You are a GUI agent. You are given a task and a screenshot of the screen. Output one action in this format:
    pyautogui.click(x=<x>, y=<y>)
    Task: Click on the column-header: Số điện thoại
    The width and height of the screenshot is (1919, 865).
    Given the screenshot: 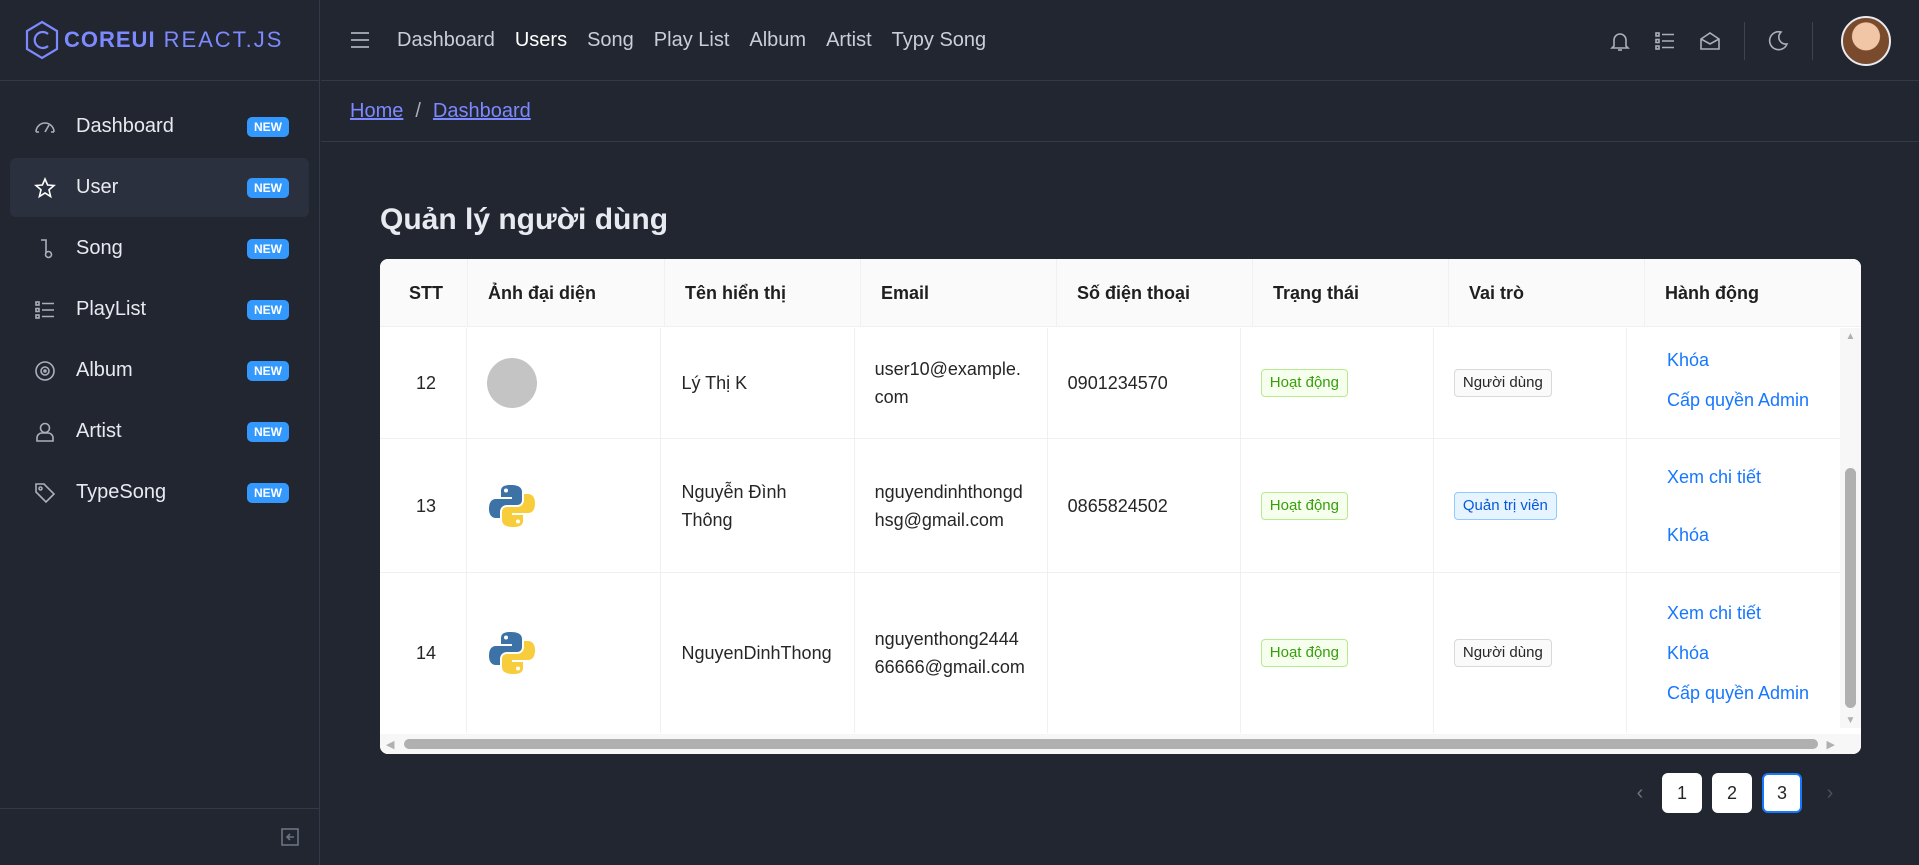 What is the action you would take?
    pyautogui.click(x=1155, y=293)
    